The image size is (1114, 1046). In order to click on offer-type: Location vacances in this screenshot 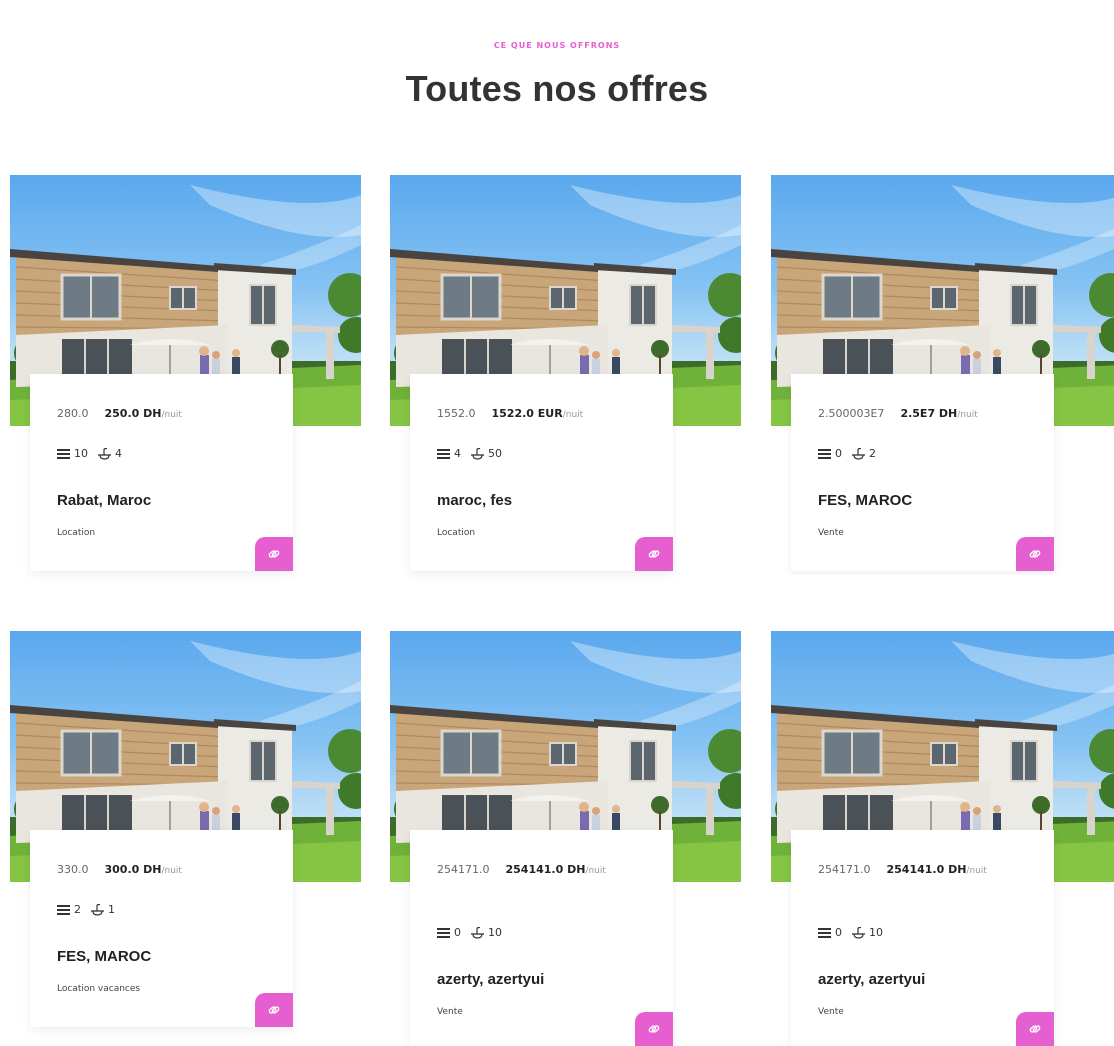, I will do `click(99, 989)`.